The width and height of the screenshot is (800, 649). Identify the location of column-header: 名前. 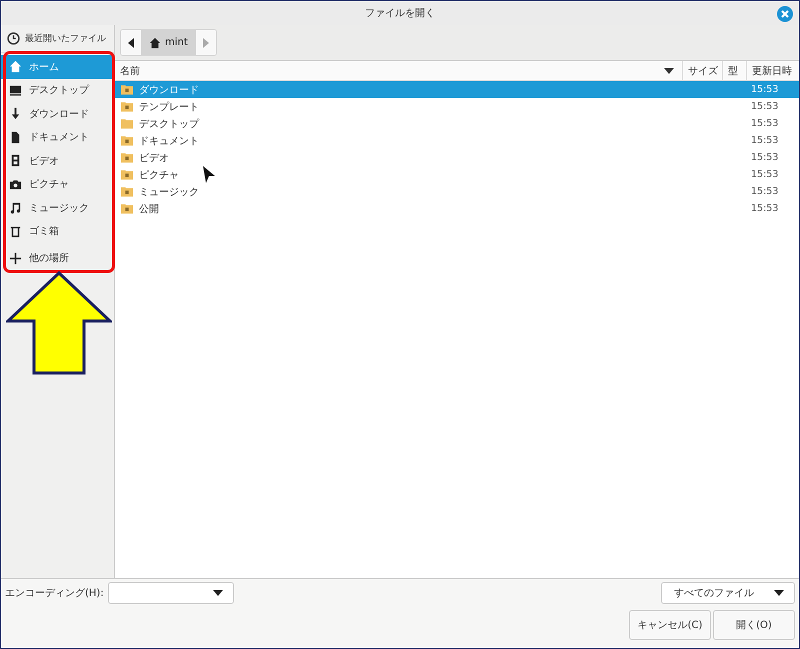
(399, 70).